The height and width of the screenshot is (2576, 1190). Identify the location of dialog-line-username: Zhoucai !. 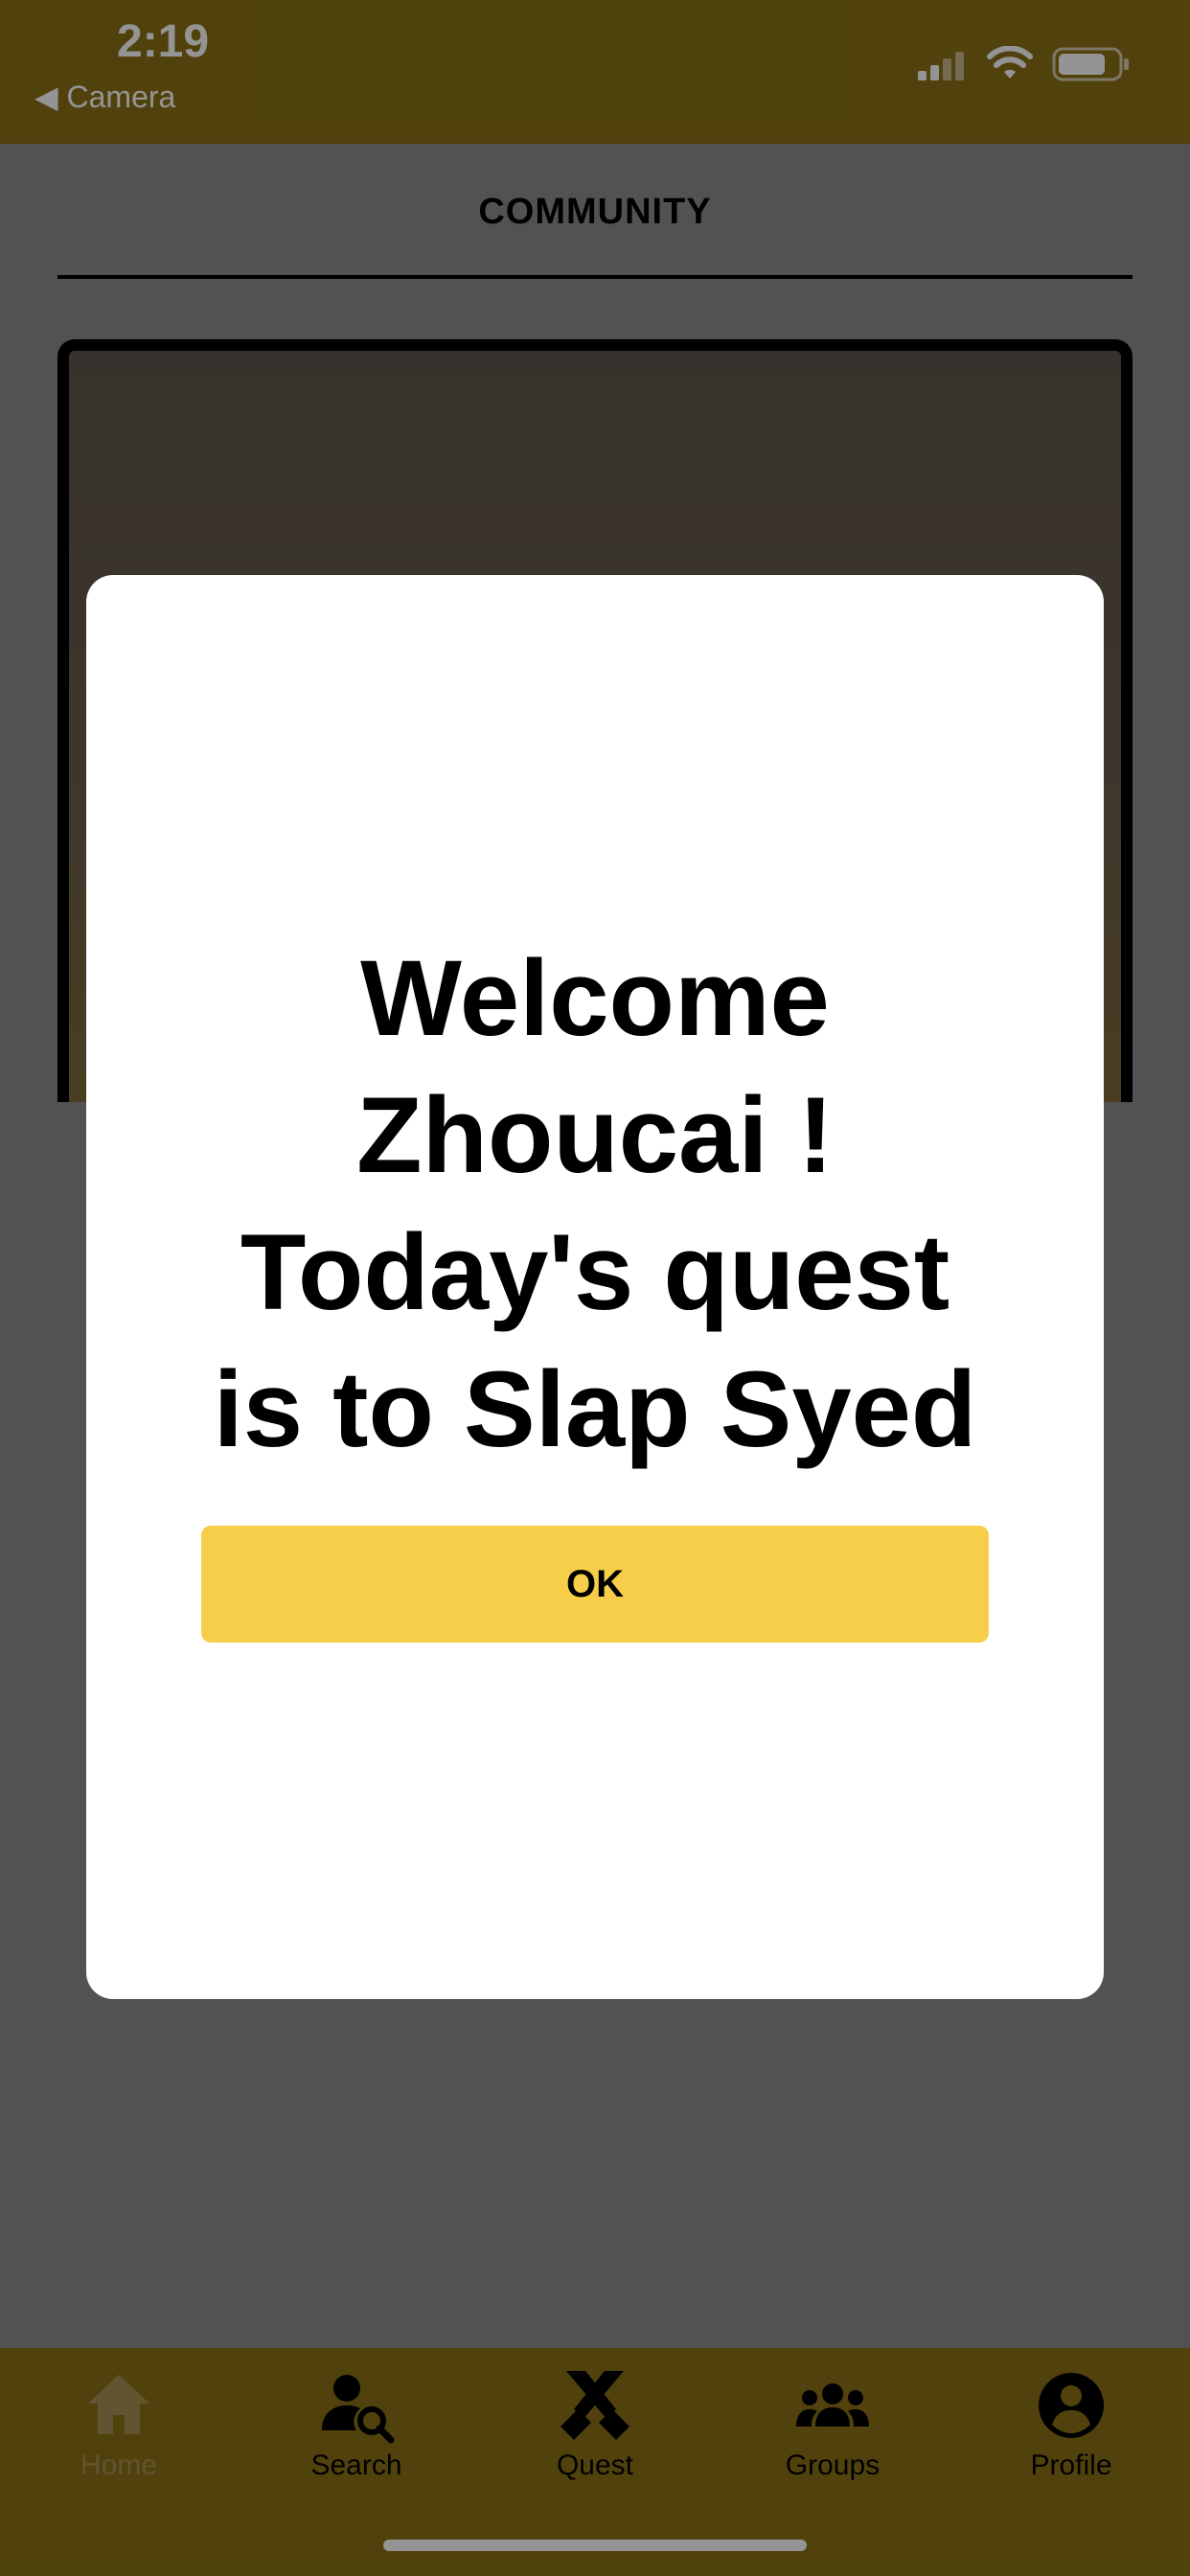
(595, 1135).